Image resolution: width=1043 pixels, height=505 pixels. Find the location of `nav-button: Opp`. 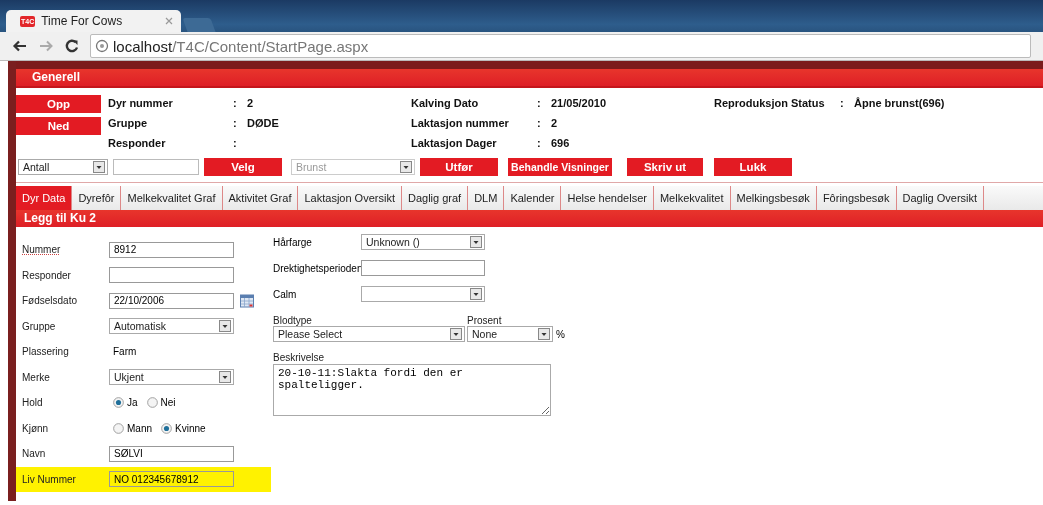

nav-button: Opp is located at coordinates (58, 104).